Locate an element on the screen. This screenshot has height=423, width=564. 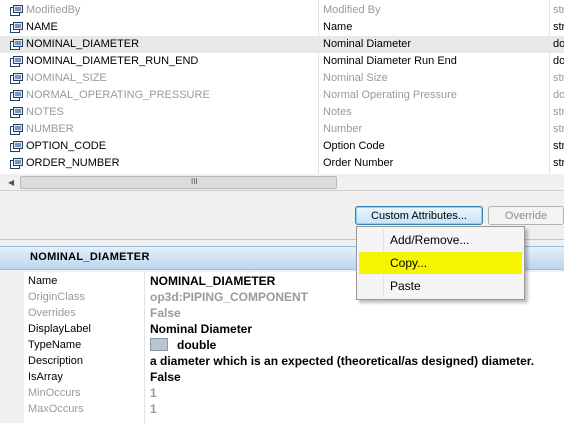
table-row: NOMINAL_SIZE Nominal Size str is located at coordinates (282, 78).